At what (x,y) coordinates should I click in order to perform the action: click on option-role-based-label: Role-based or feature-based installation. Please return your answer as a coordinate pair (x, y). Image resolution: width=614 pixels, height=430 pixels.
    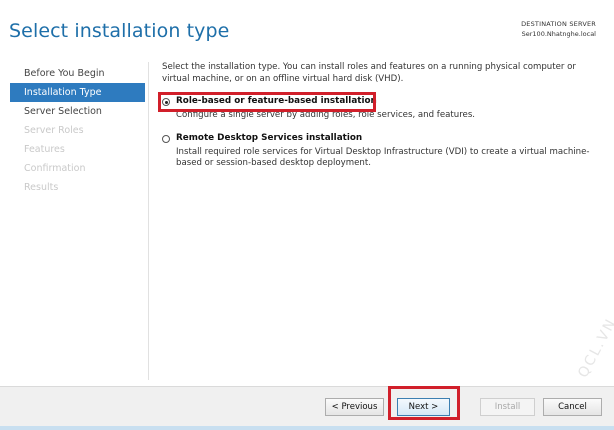
    Looking at the image, I should click on (276, 102).